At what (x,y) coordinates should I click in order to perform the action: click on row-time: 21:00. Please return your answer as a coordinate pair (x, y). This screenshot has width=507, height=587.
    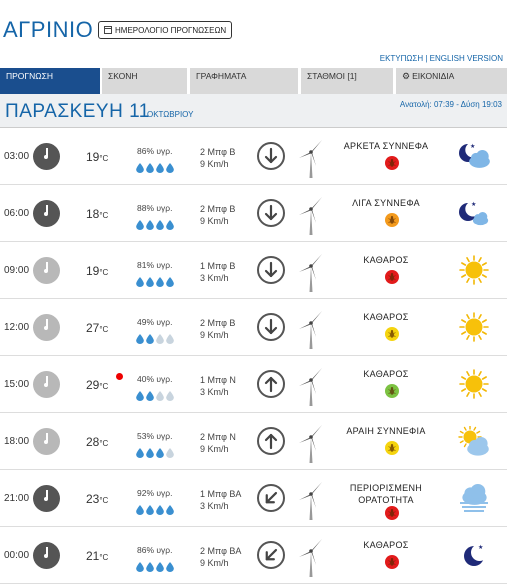
    Looking at the image, I should click on (17, 498).